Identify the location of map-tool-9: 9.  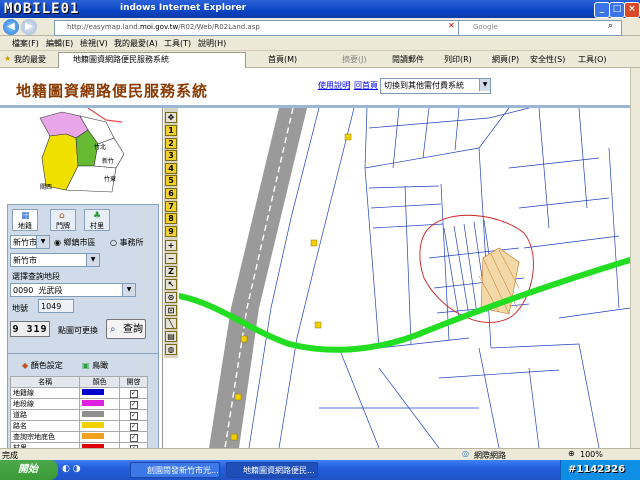
(171, 231).